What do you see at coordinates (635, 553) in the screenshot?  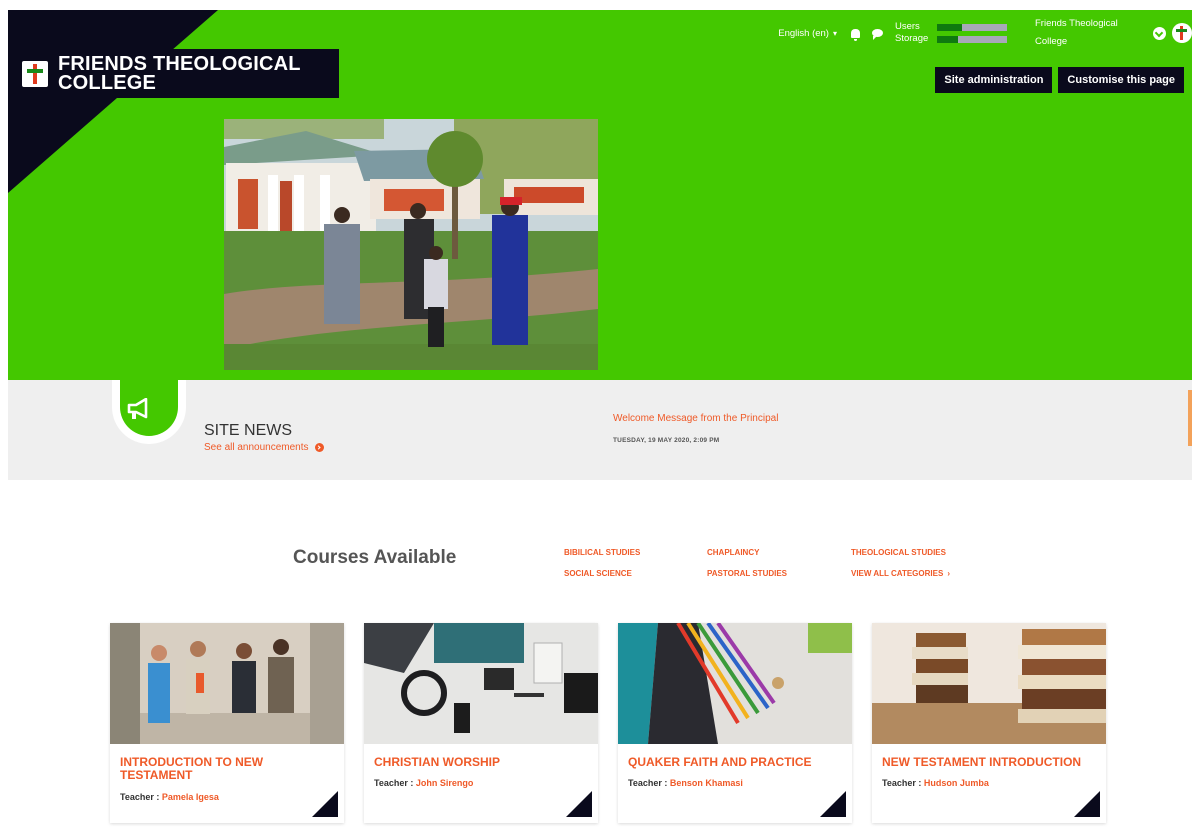 I see `category-link: BIBILICAL STUDIES` at bounding box center [635, 553].